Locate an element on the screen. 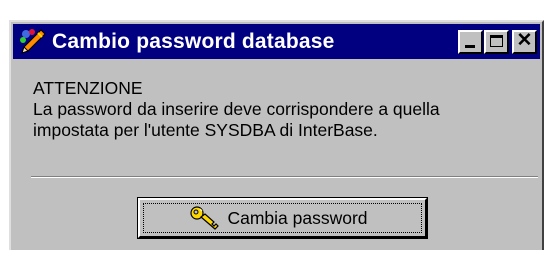 This screenshot has height=253, width=547. close-button: ✕ is located at coordinates (524, 41).